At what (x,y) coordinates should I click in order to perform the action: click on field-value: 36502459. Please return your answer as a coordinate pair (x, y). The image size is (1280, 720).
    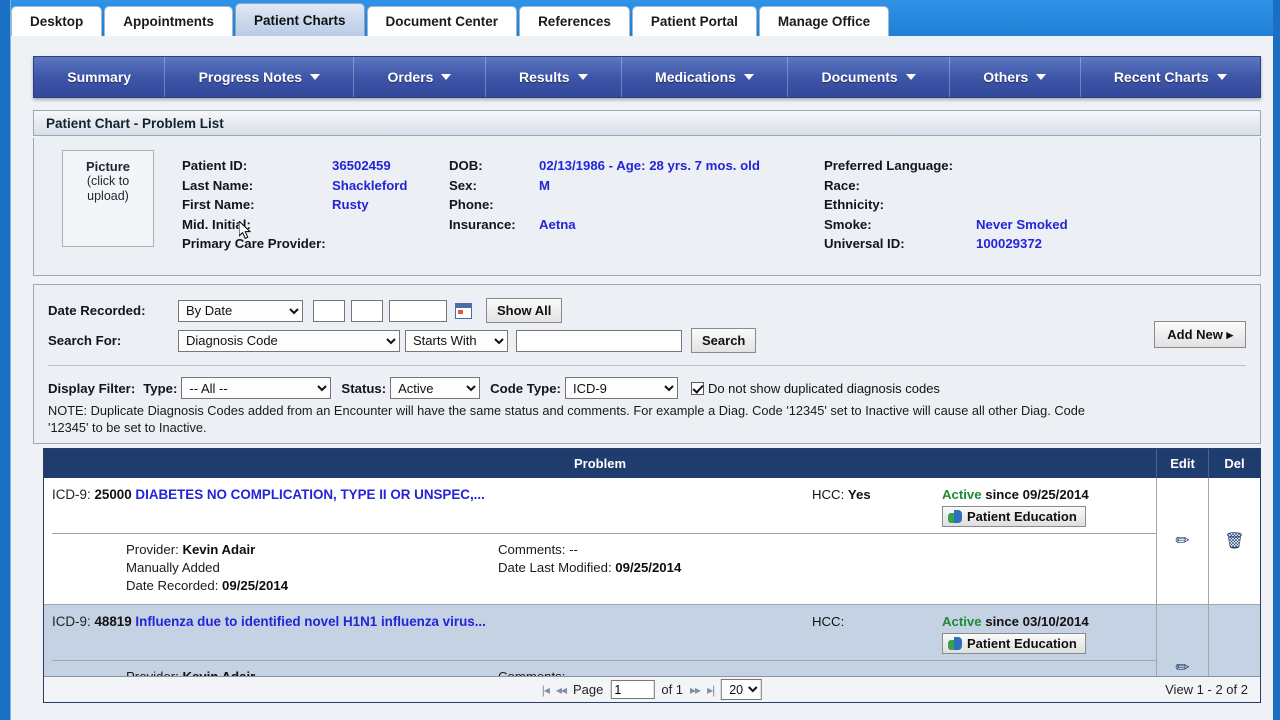
    Looking at the image, I should click on (361, 165).